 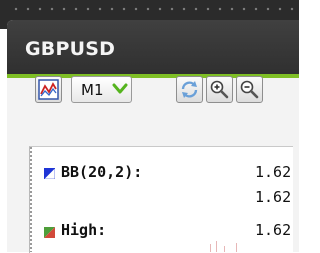 I want to click on zoom-out-button, so click(x=249, y=89).